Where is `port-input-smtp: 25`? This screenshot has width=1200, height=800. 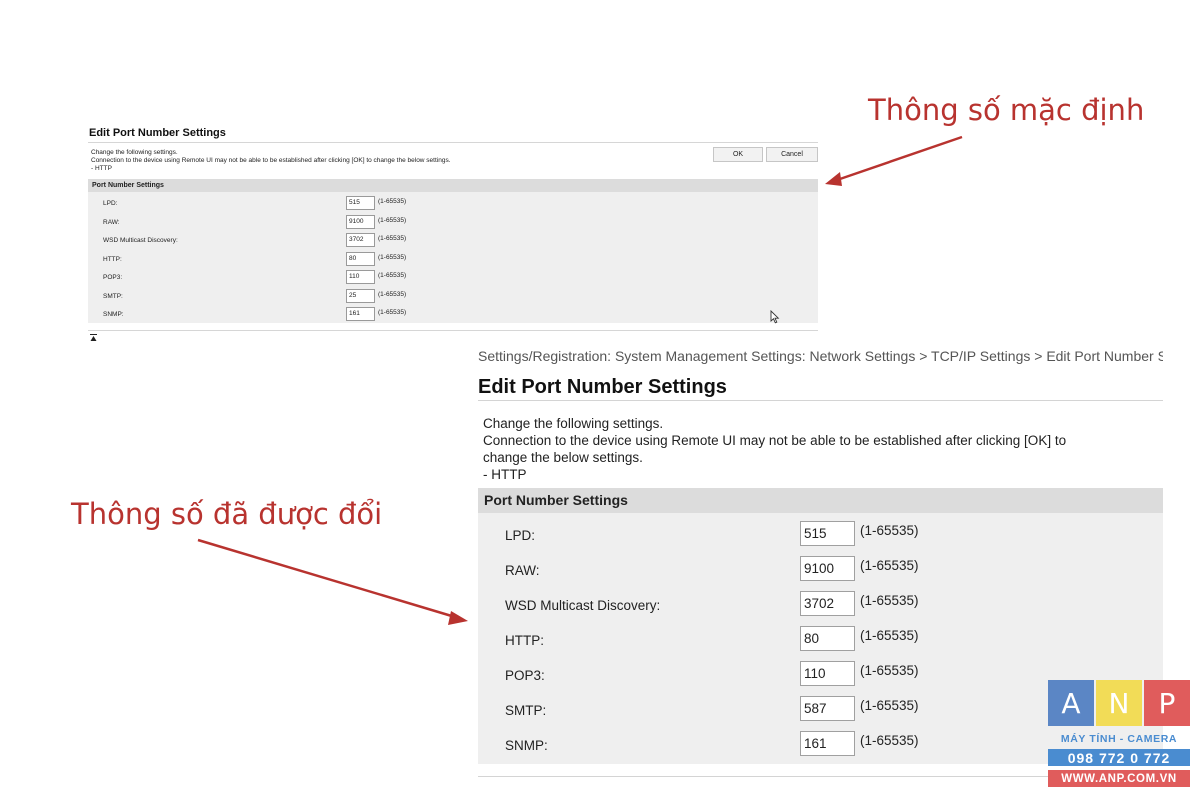 port-input-smtp: 25 is located at coordinates (360, 295).